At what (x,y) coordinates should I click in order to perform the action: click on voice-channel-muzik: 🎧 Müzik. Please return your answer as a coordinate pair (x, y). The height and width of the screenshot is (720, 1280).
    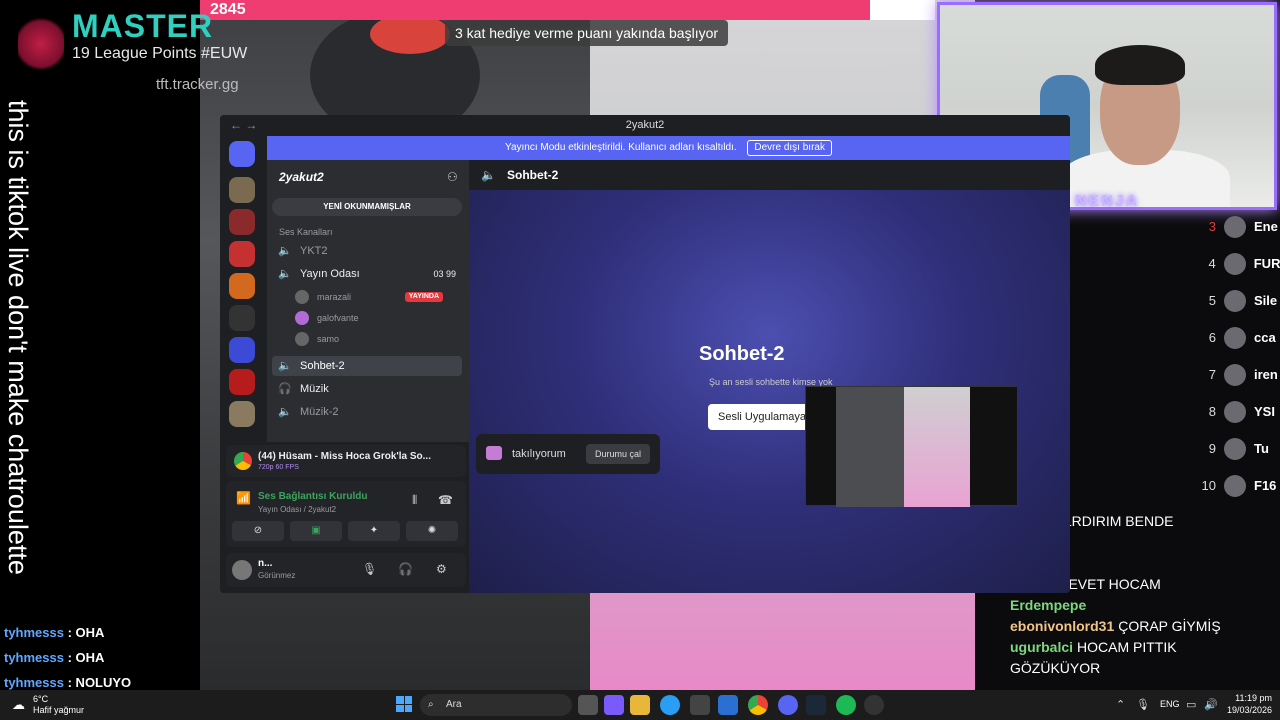
    Looking at the image, I should click on (367, 389).